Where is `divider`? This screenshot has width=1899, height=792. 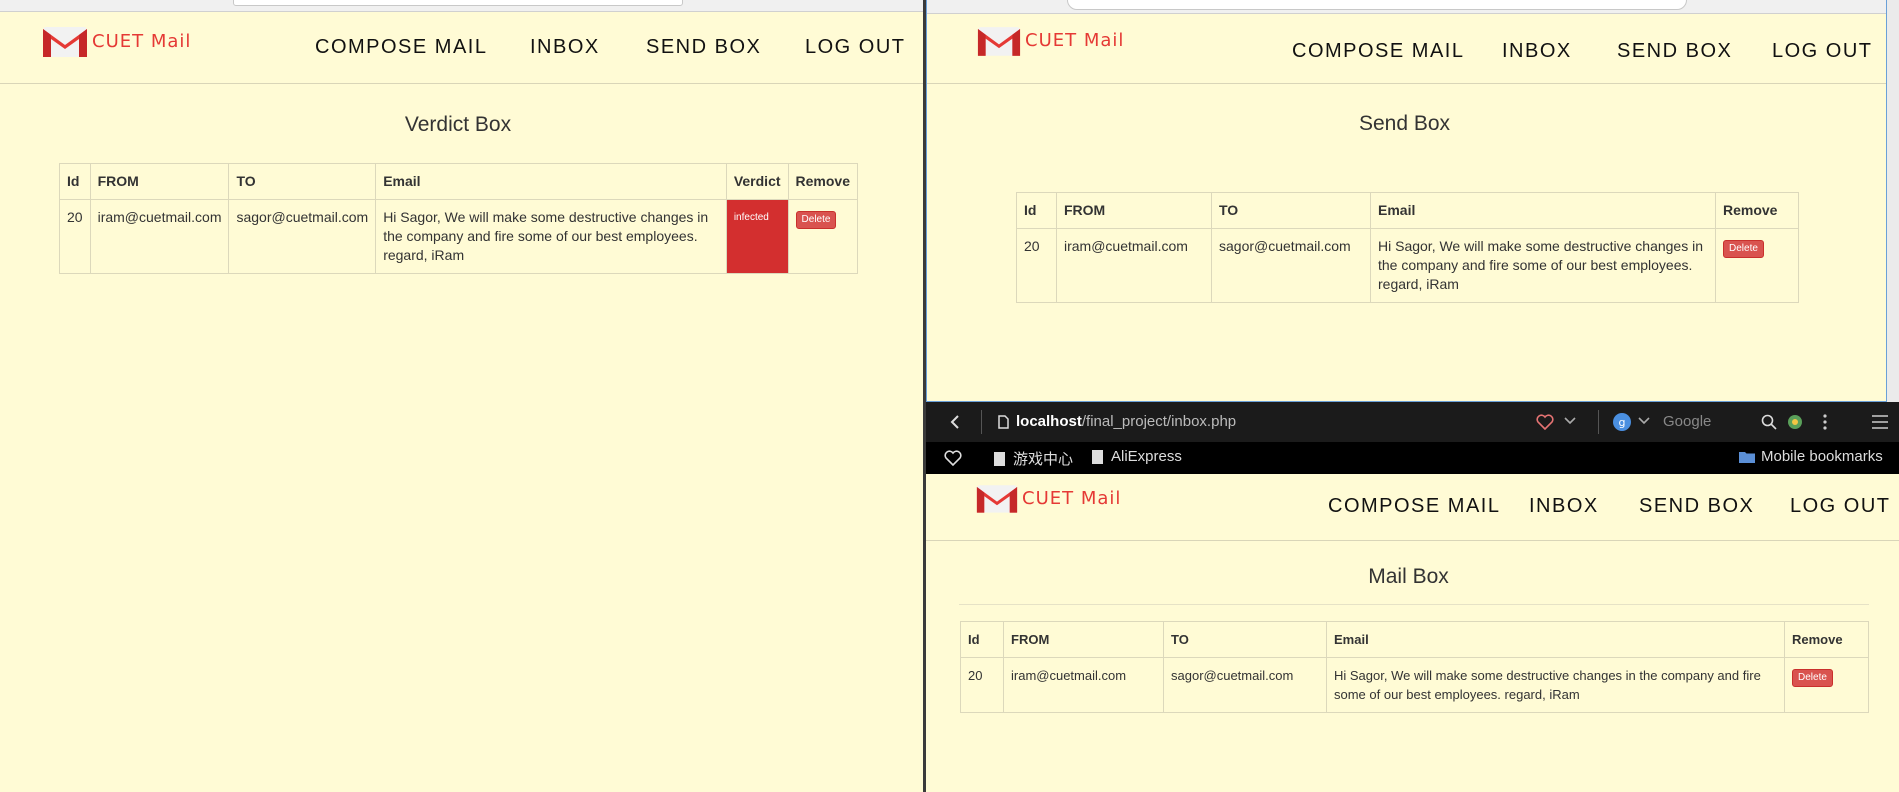
divider is located at coordinates (1414, 604).